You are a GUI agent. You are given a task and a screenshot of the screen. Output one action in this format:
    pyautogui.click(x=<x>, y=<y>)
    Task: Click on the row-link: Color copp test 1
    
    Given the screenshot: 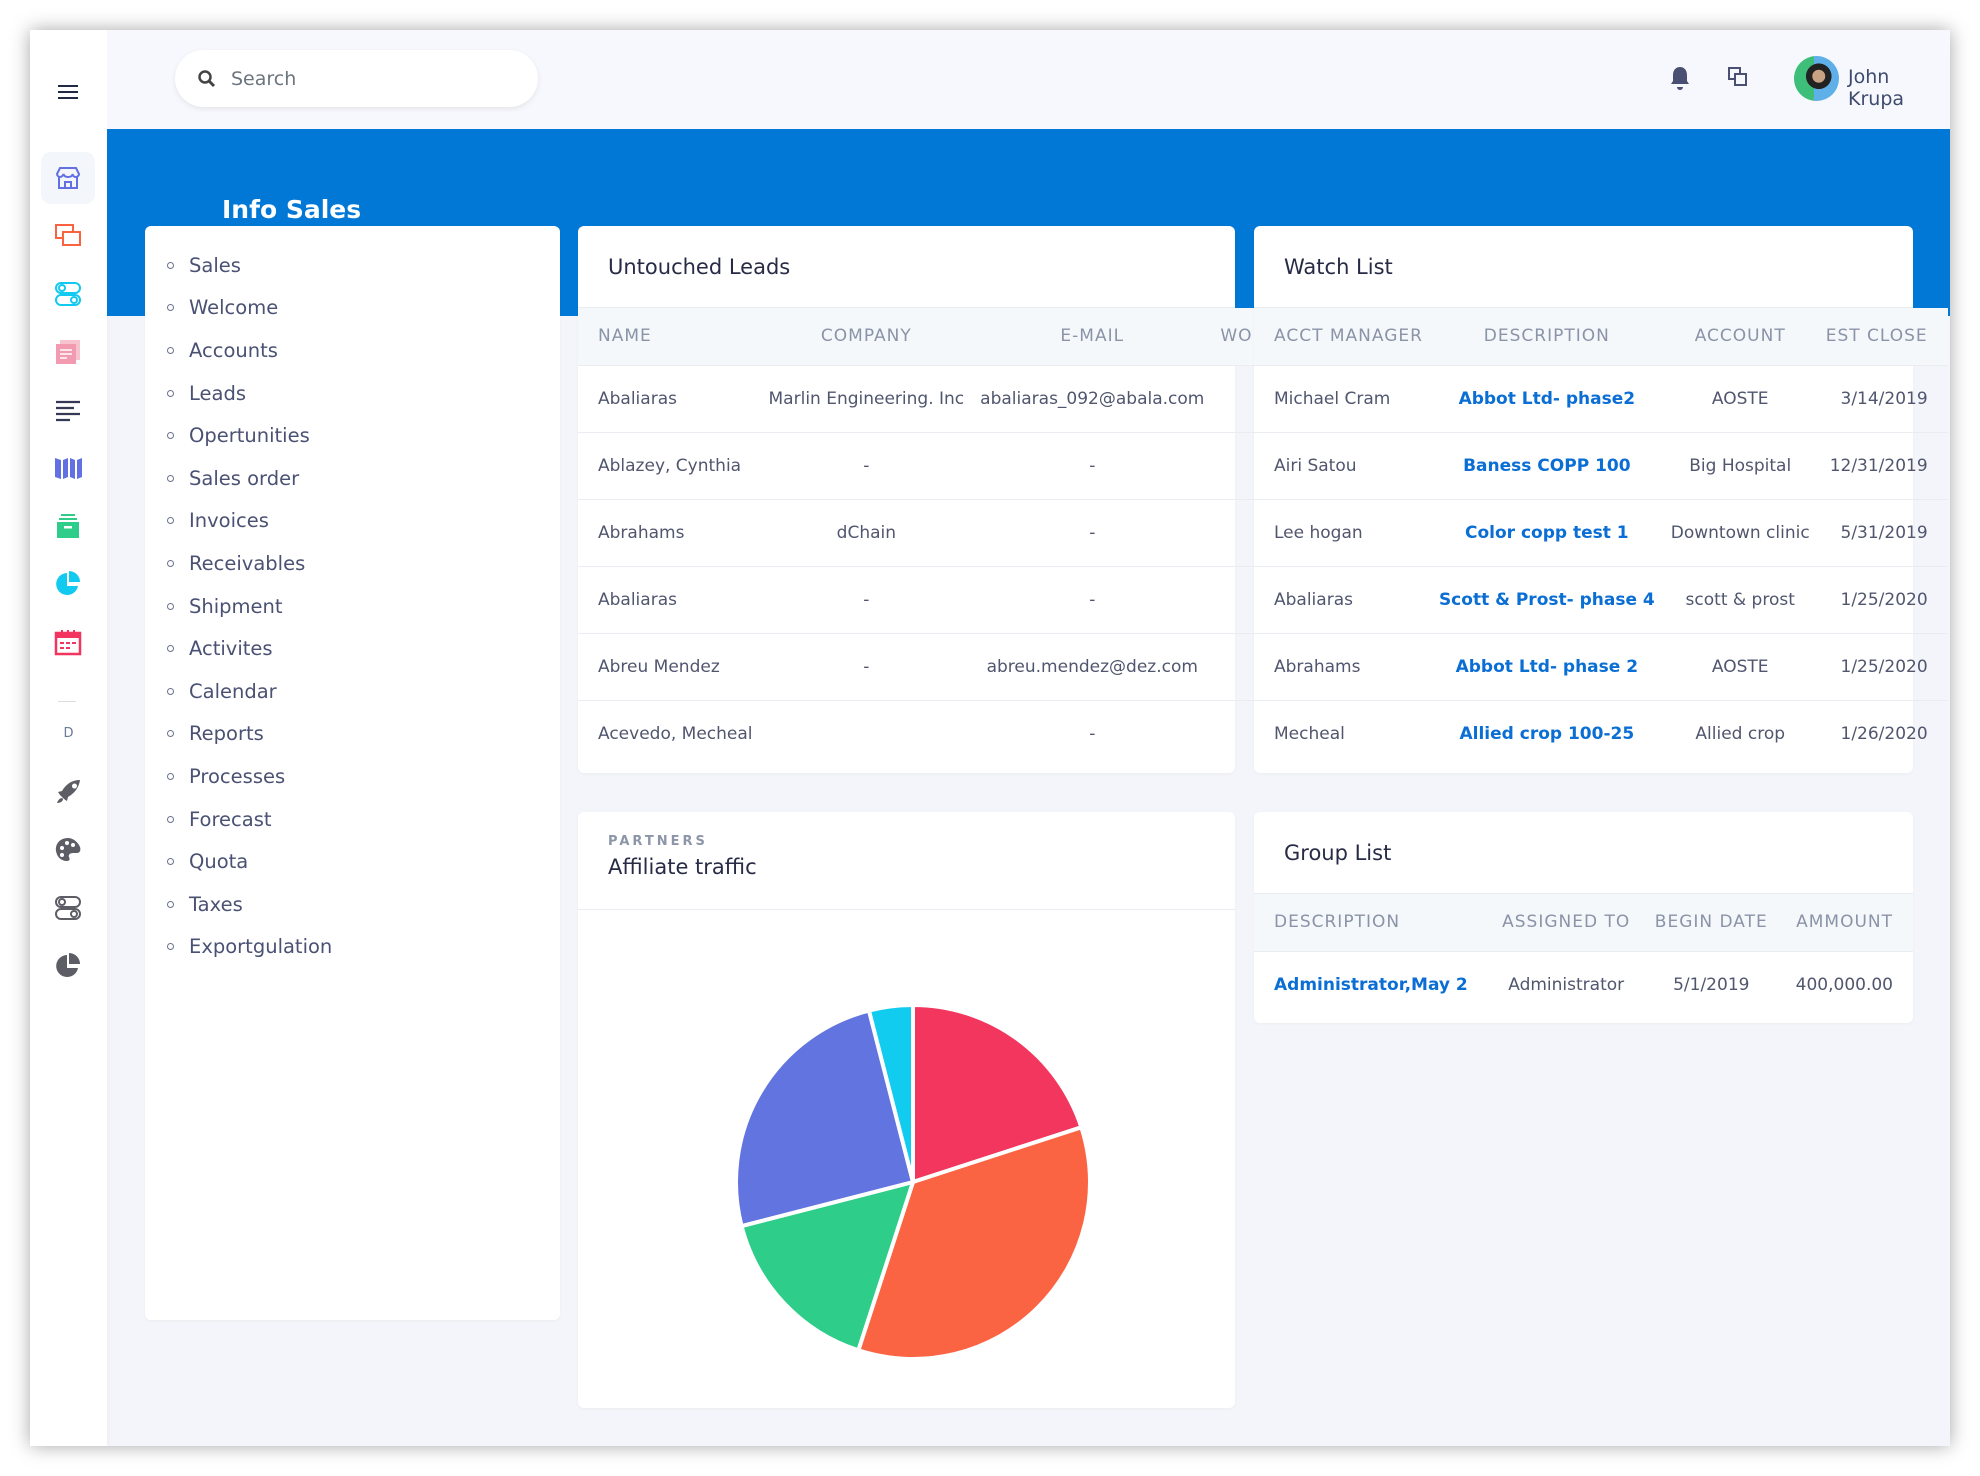 What is the action you would take?
    pyautogui.click(x=1546, y=533)
    